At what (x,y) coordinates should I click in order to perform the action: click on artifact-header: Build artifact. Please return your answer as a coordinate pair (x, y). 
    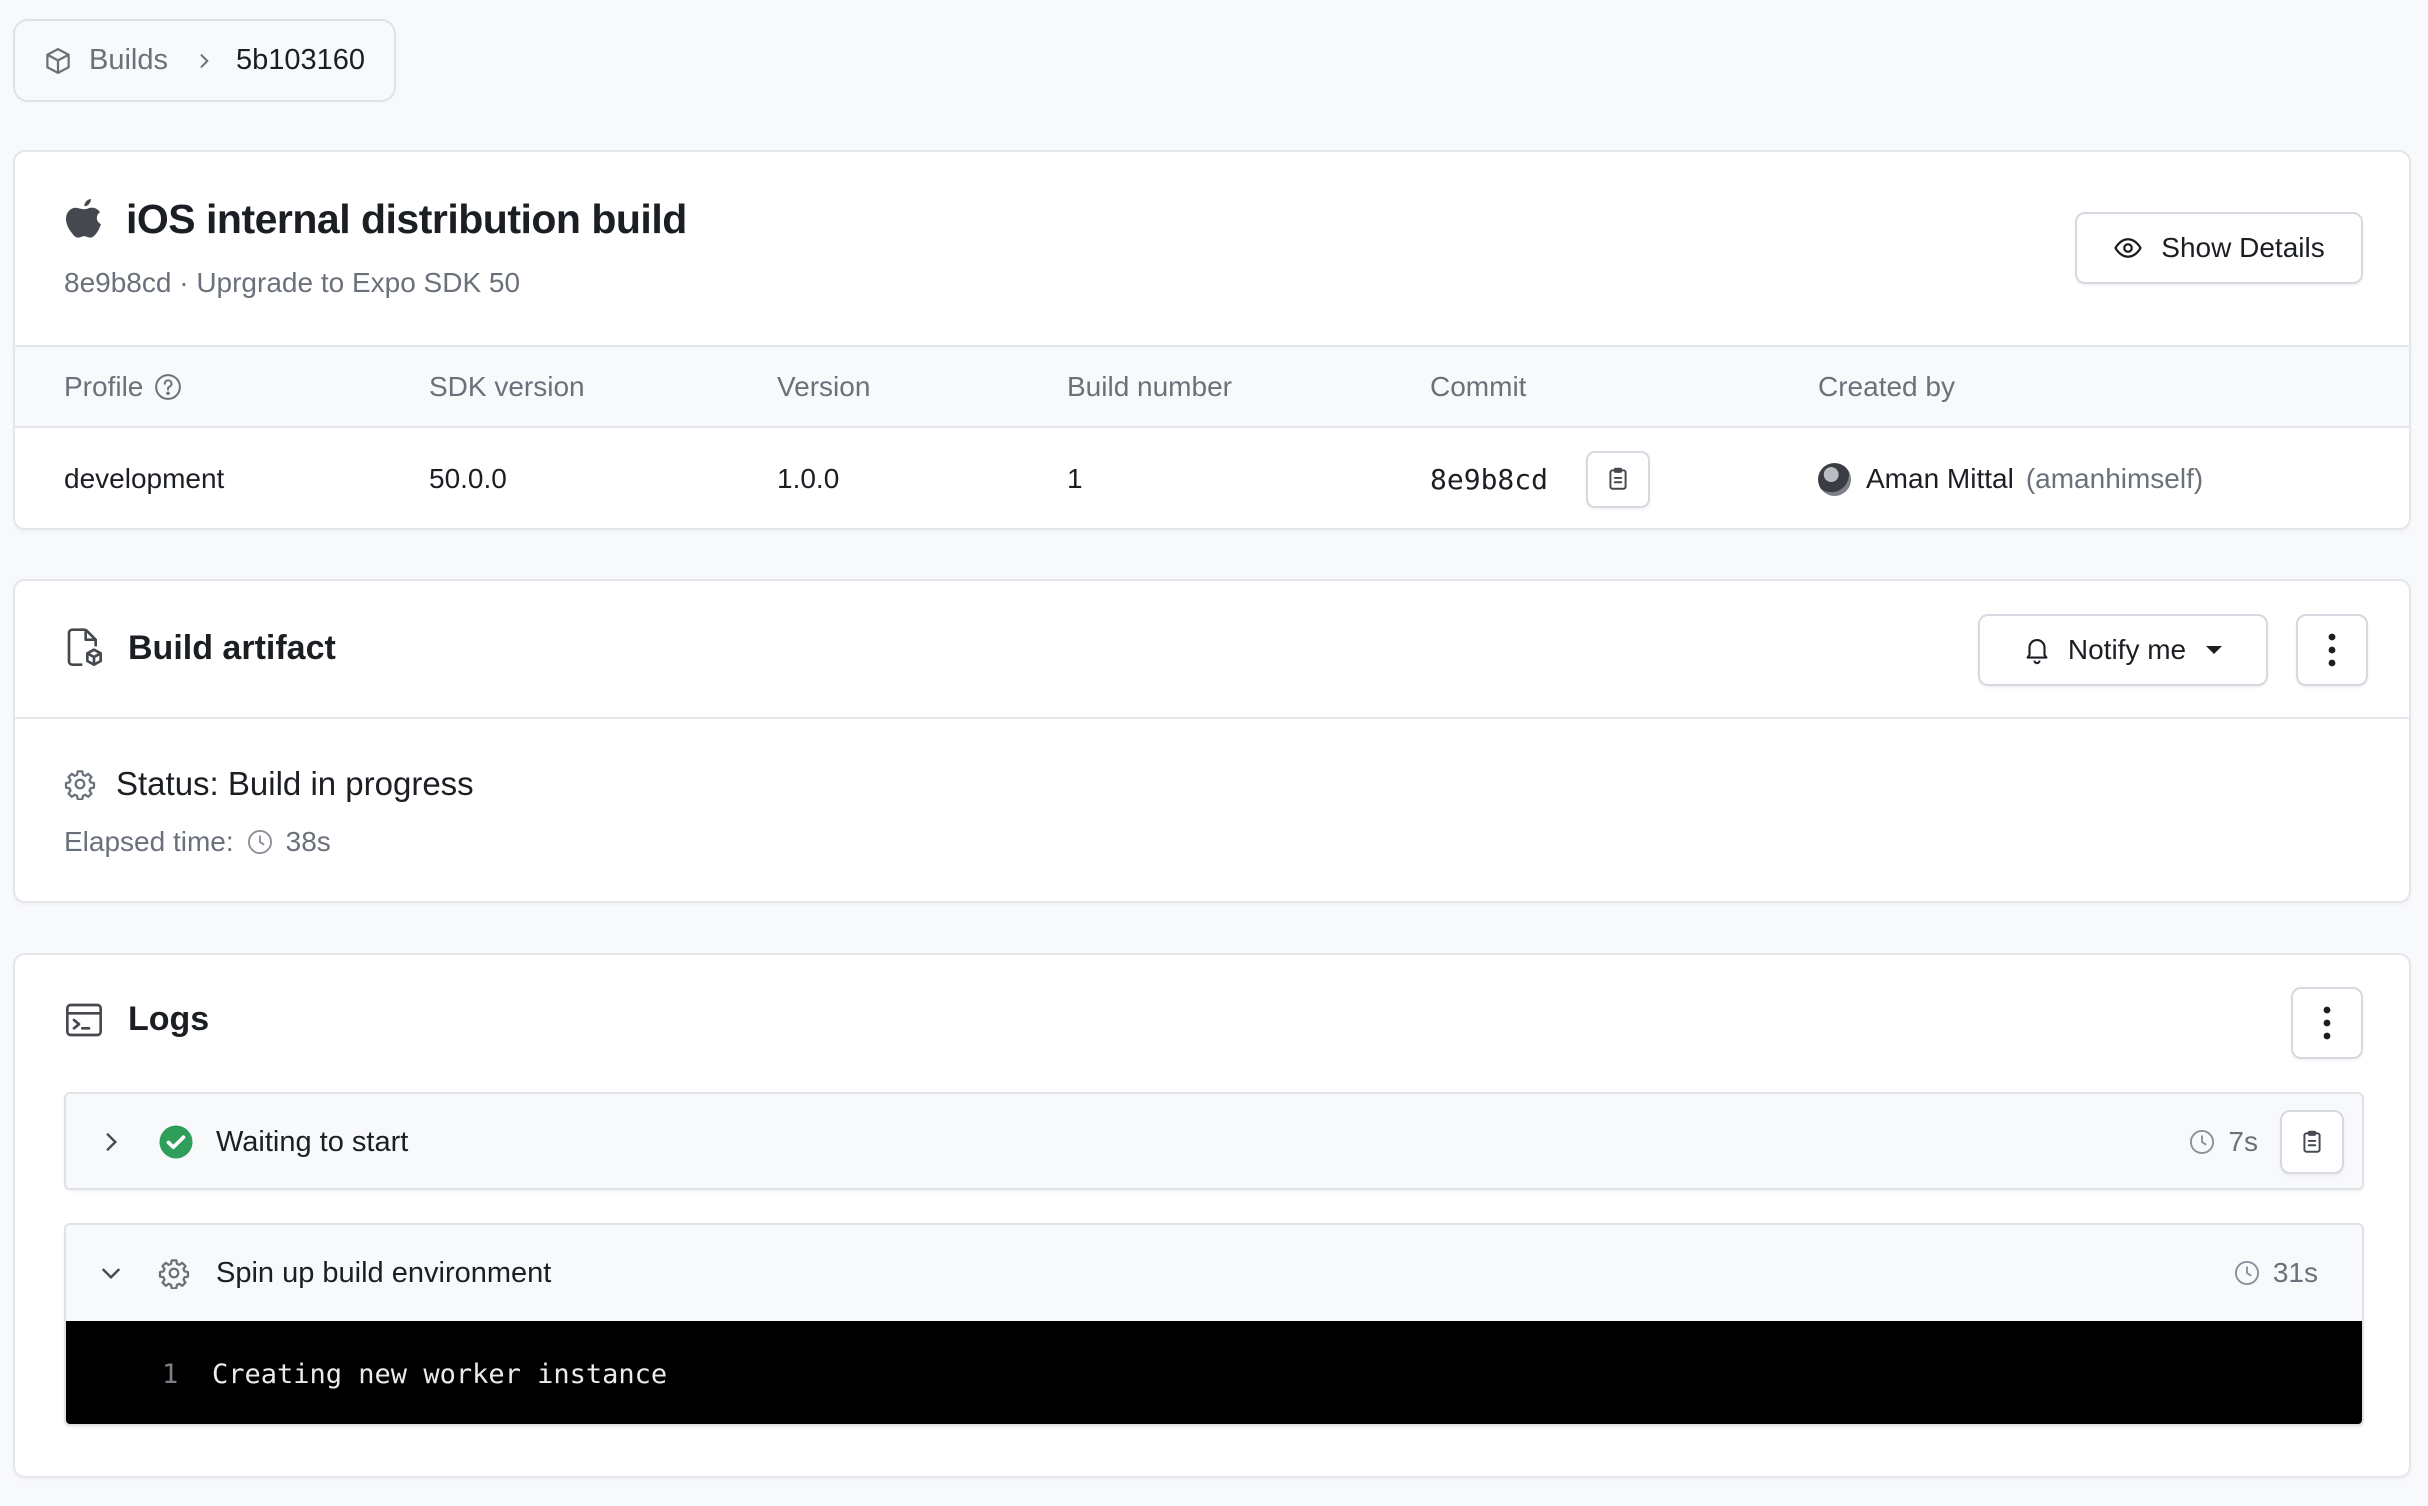
    Looking at the image, I should click on (200, 648).